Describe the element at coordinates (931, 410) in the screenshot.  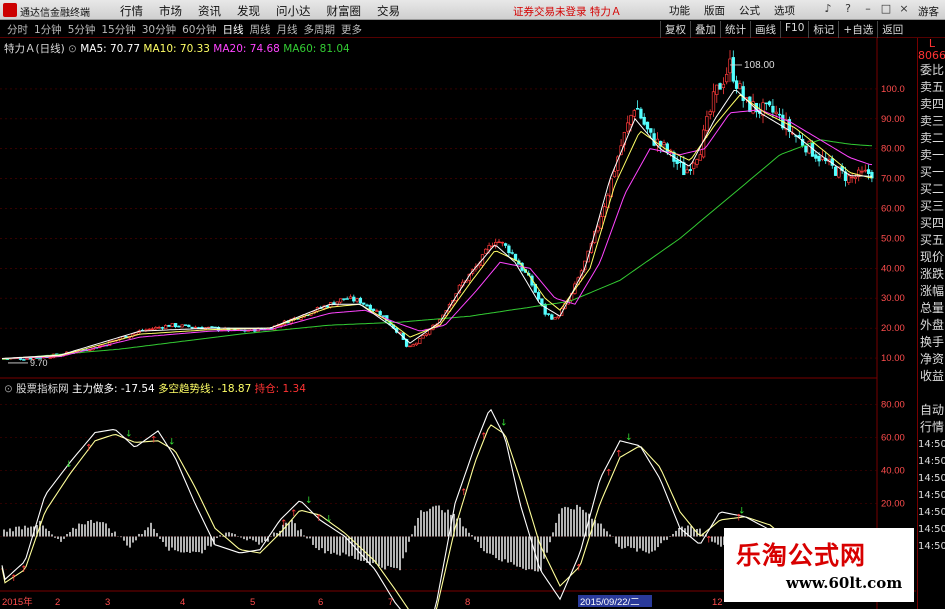
I see `sidebar-item: 自动` at that location.